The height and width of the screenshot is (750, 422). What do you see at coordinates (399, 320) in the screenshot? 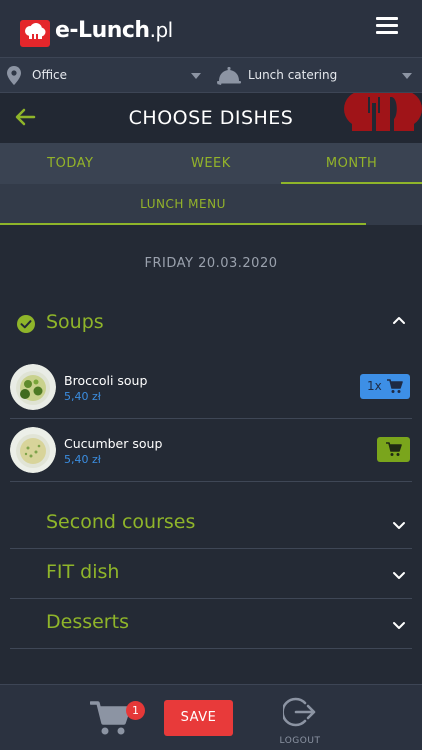
I see `chevron-up-icon` at bounding box center [399, 320].